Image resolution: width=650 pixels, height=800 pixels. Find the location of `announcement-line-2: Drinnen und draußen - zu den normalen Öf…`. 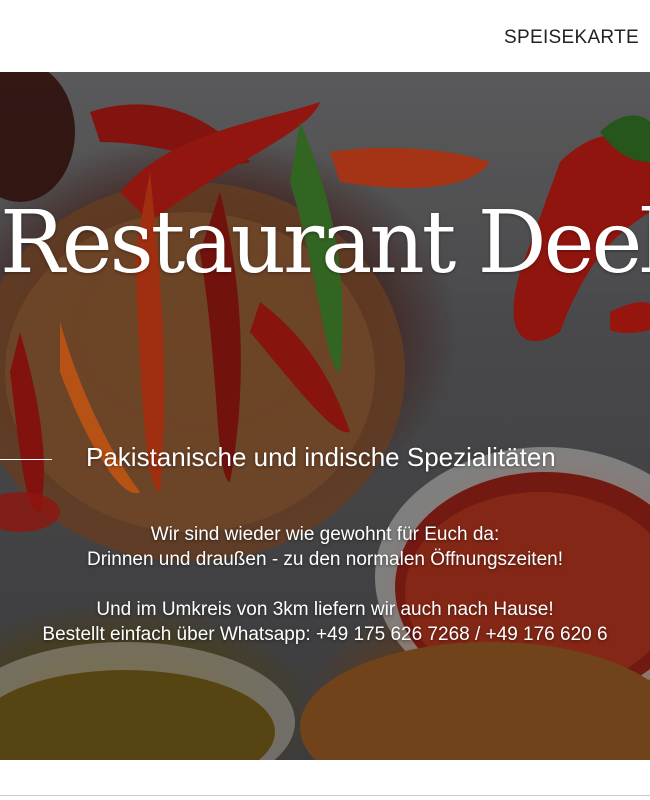

announcement-line-2: Drinnen und draußen - zu den normalen Öf… is located at coordinates (324, 559).